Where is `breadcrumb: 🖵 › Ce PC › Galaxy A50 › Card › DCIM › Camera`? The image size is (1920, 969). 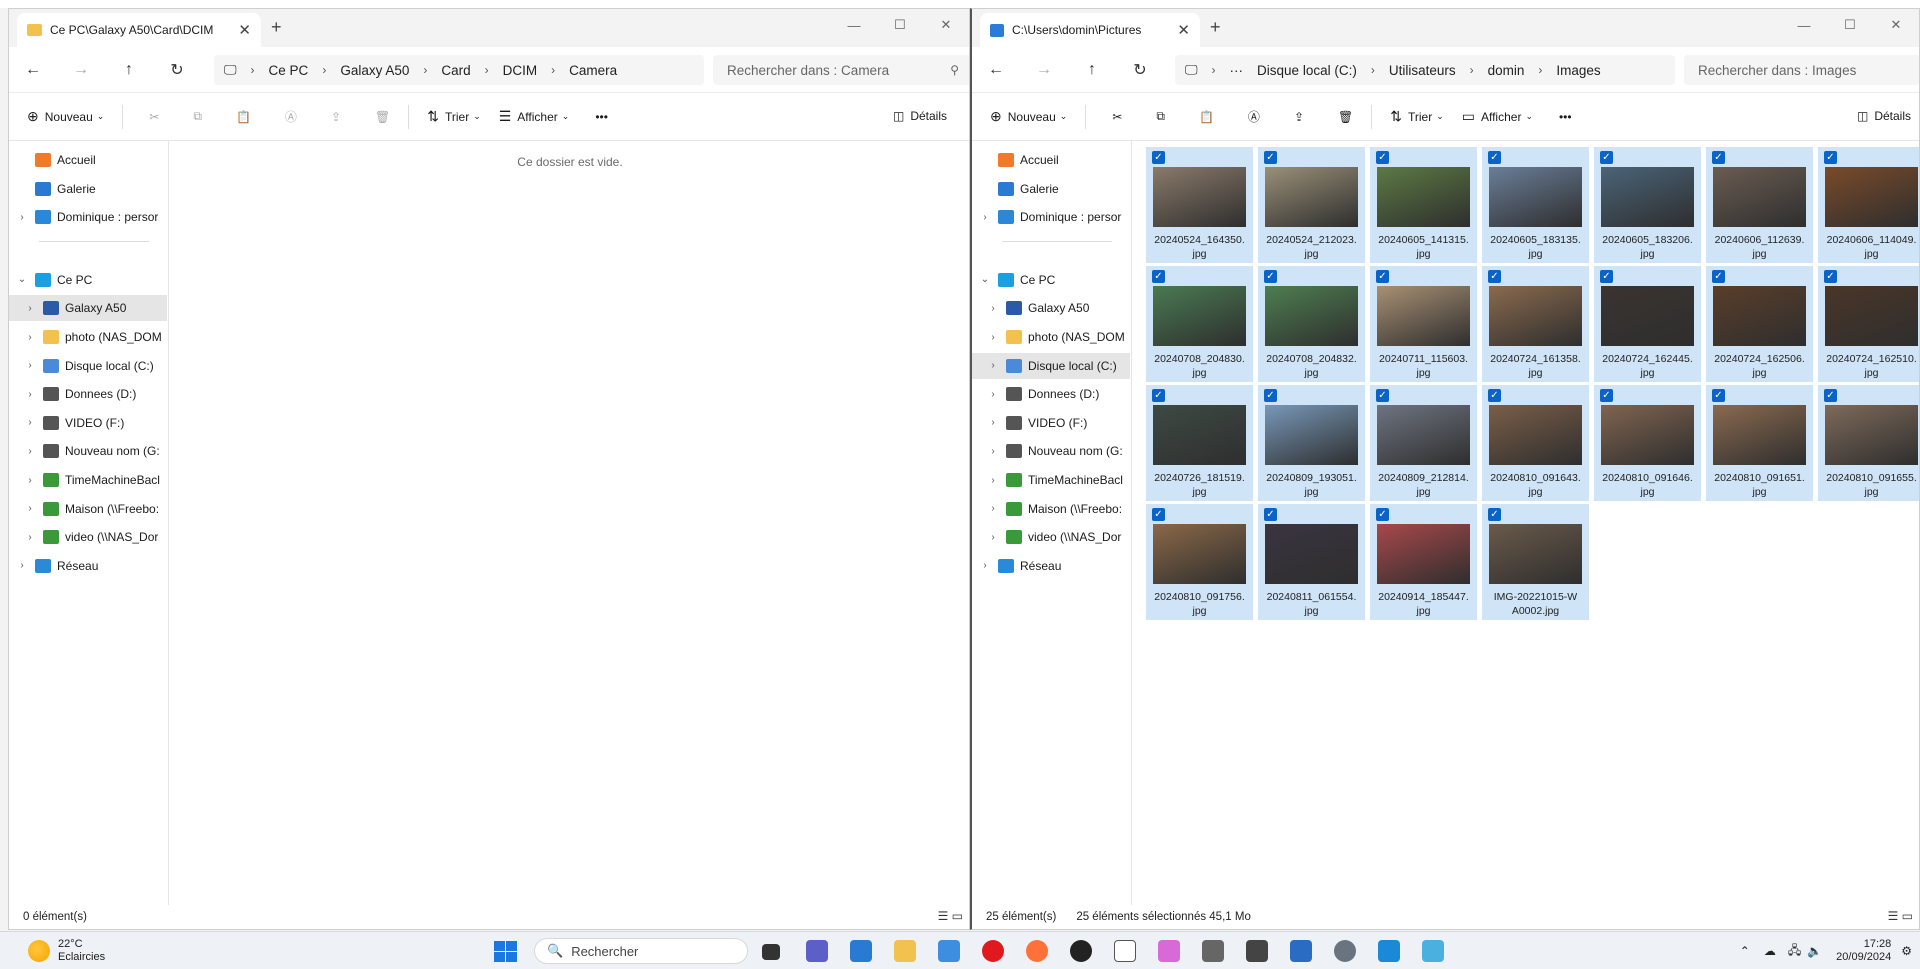
breadcrumb: 🖵 › Ce PC › Galaxy A50 › Card › DCIM › Camera is located at coordinates (459, 70).